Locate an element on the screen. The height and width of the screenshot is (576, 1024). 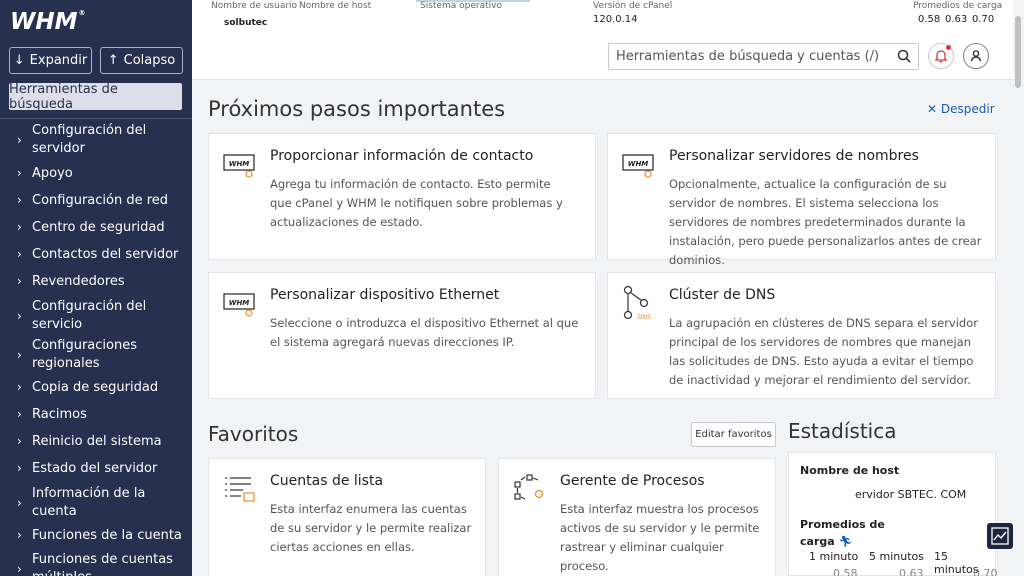
stats-hostname-label: Nombre de host is located at coordinates (850, 470).